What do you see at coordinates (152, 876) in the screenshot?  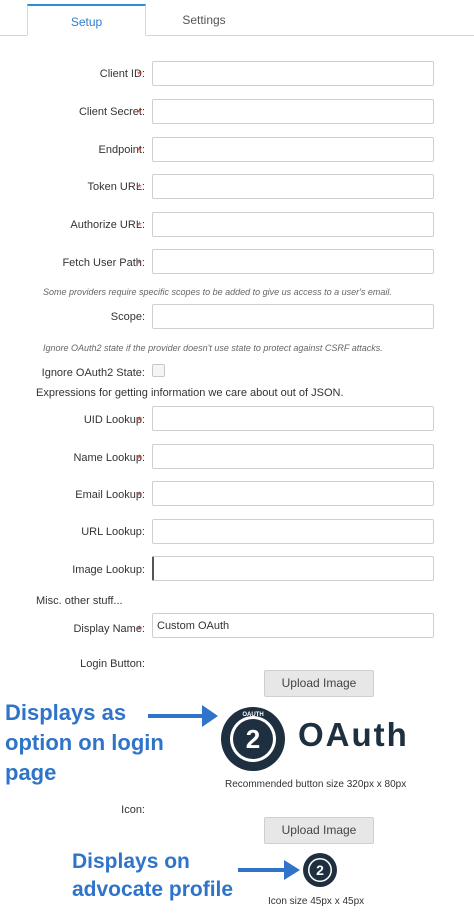 I see `profile-annotation: Displays on advocate profile` at bounding box center [152, 876].